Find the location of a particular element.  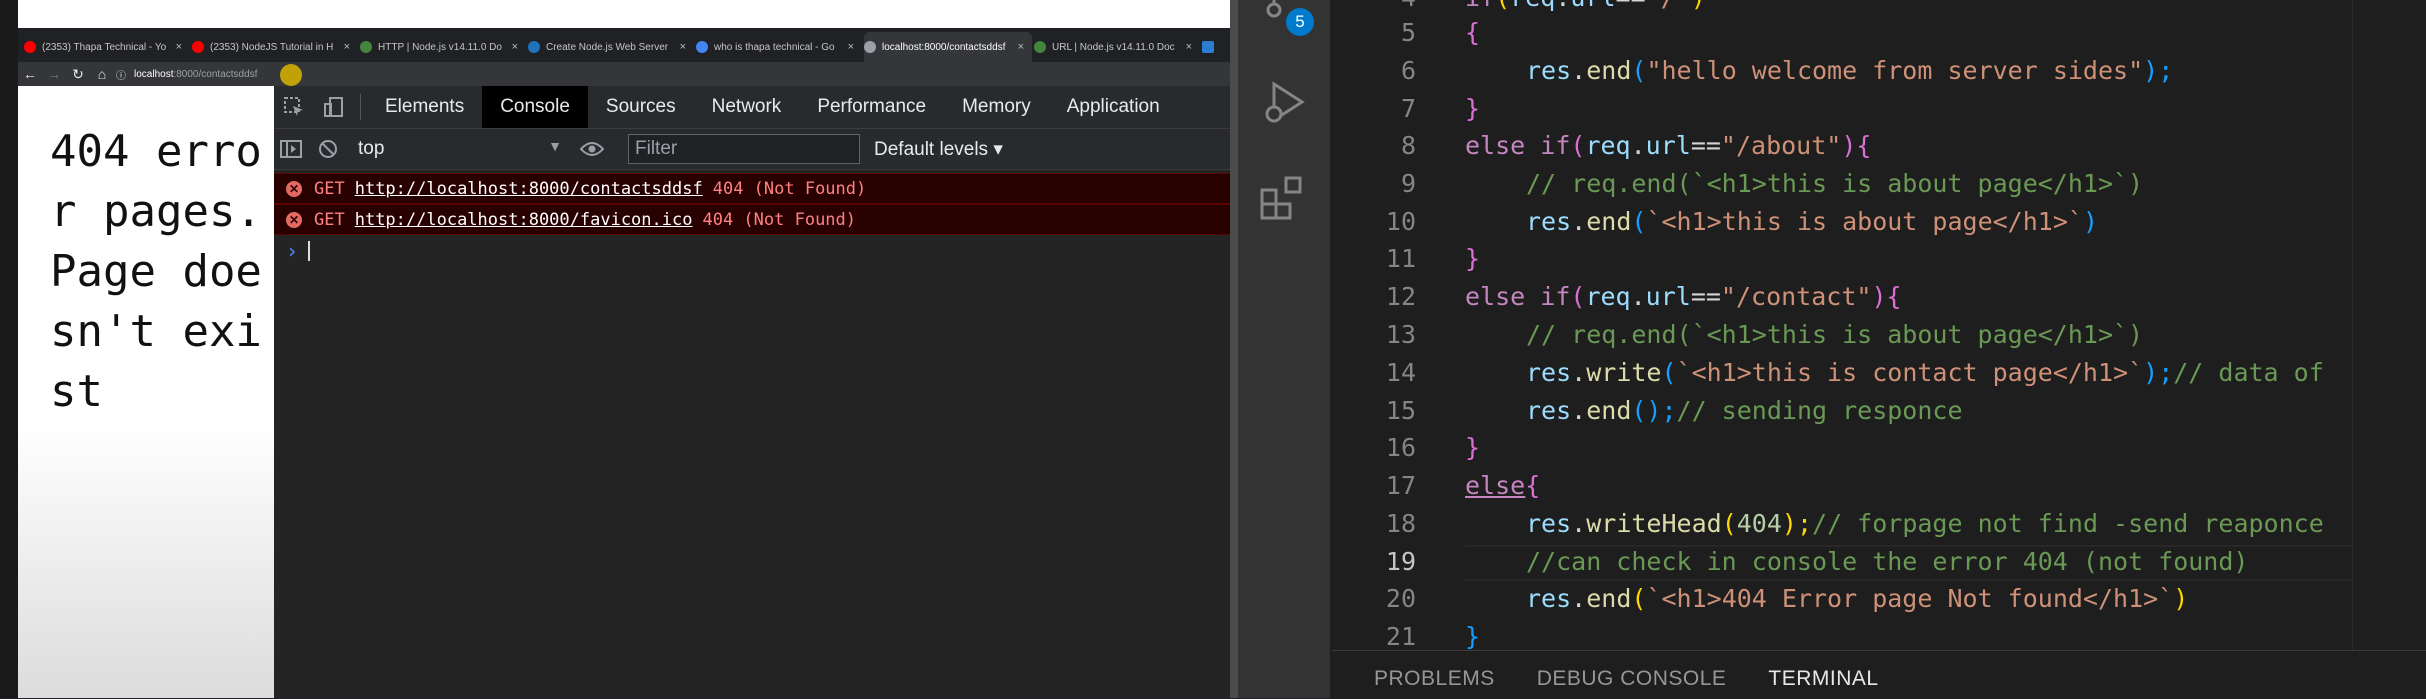

tab-performance: Performance is located at coordinates (871, 107).